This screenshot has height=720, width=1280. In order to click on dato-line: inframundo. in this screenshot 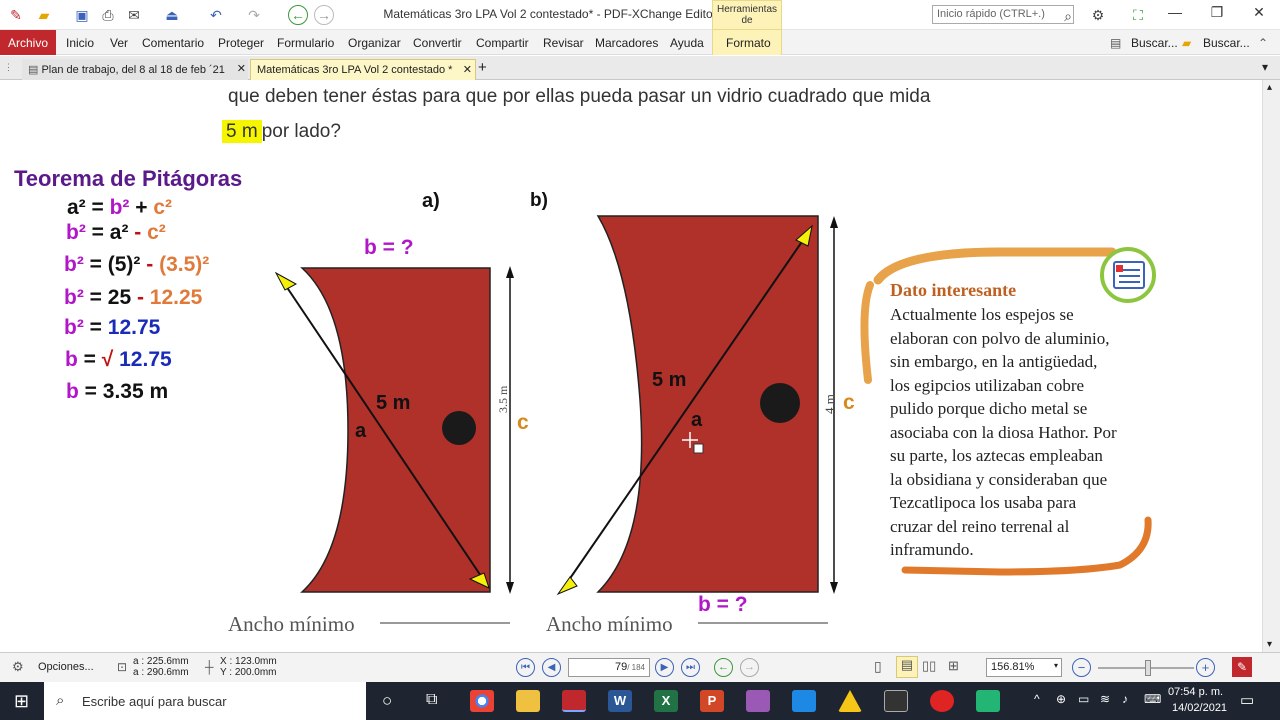, I will do `click(932, 549)`.